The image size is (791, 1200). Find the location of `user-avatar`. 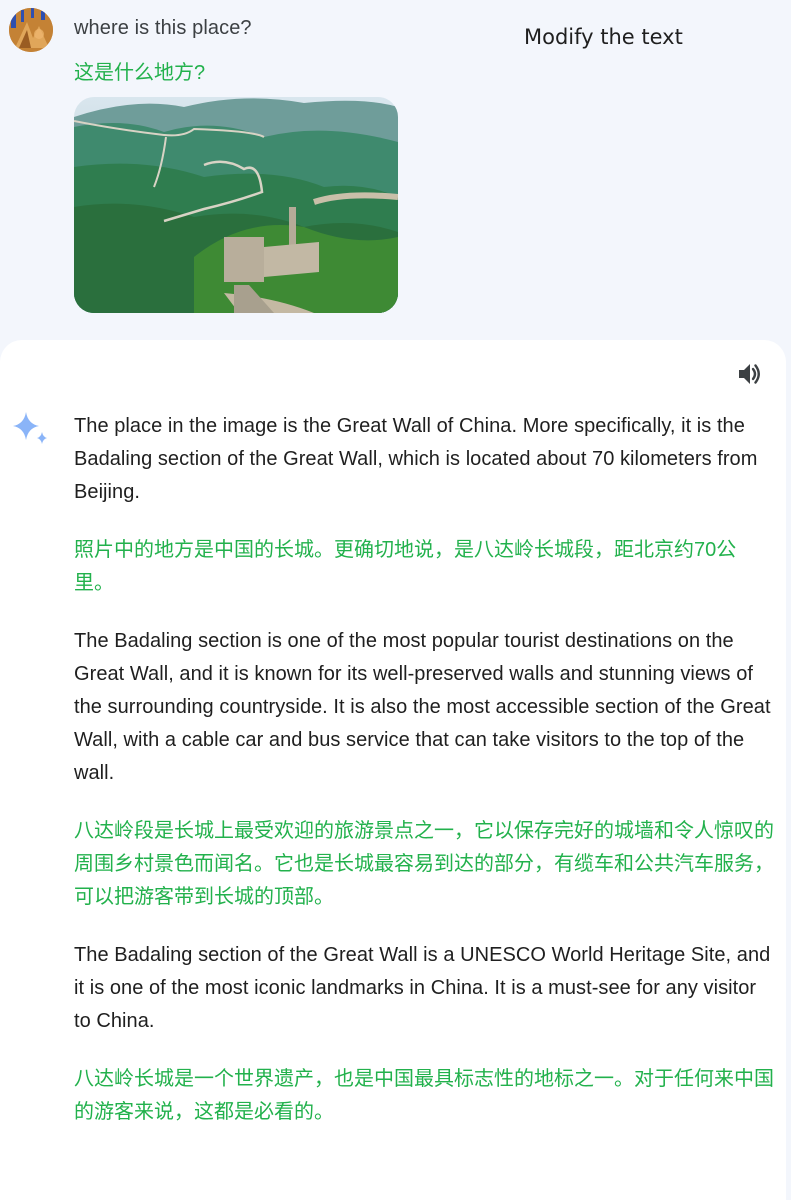

user-avatar is located at coordinates (31, 30).